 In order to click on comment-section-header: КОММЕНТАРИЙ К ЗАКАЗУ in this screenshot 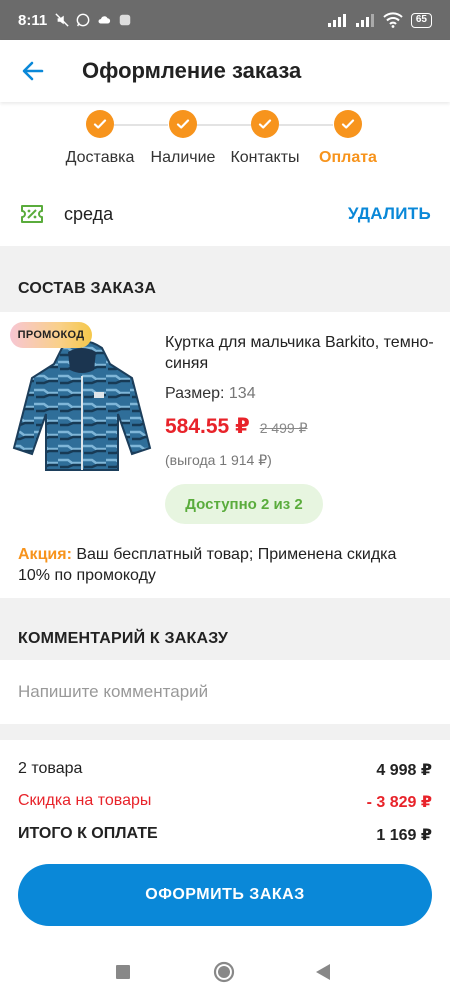, I will do `click(225, 629)`.